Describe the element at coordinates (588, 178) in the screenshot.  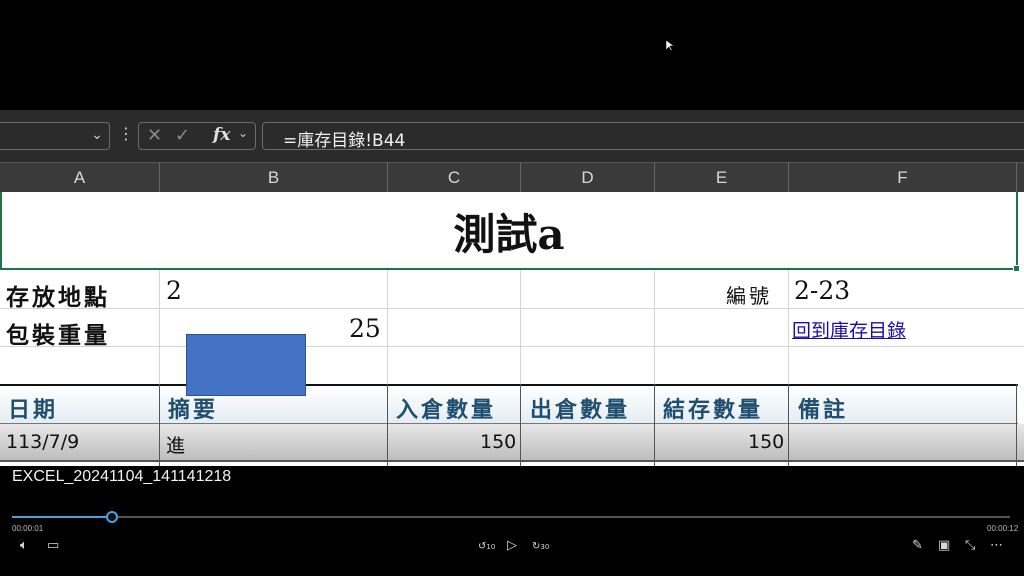
I see `column-header-d: D` at that location.